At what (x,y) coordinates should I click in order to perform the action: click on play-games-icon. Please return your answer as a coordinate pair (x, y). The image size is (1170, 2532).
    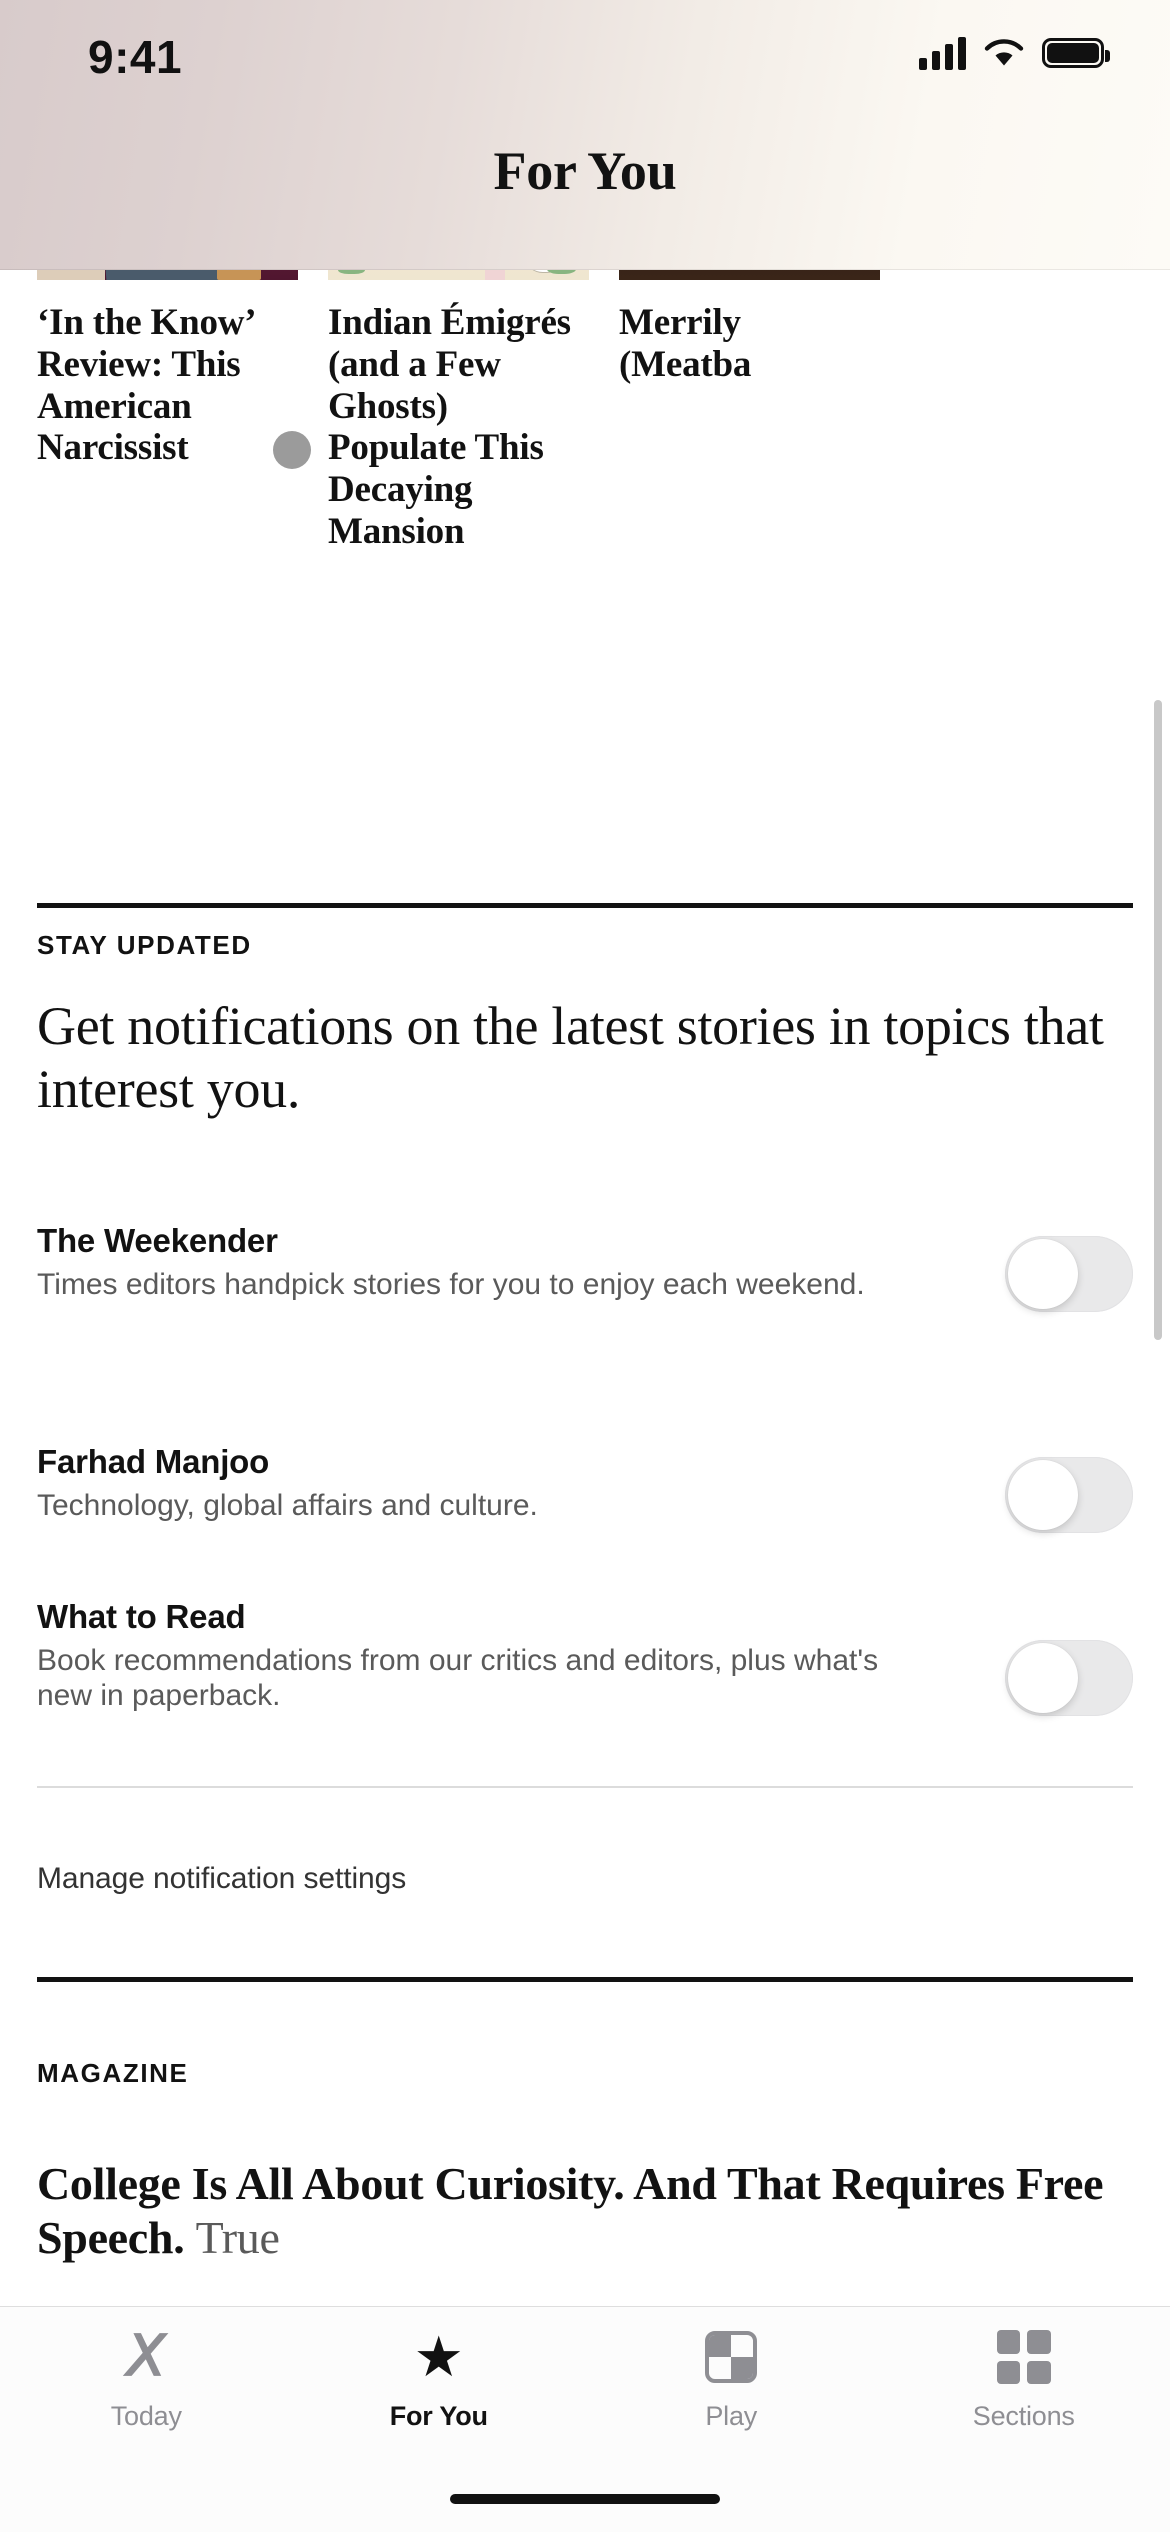
    Looking at the image, I should click on (731, 2357).